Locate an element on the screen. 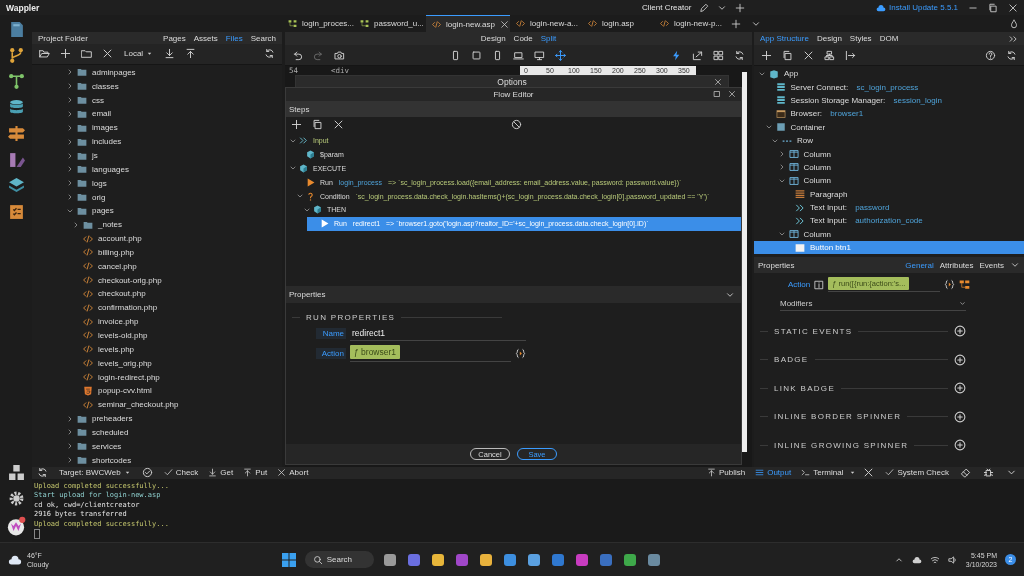 Image resolution: width=1024 pixels, height=576 pixels. download-icon is located at coordinates (170, 54).